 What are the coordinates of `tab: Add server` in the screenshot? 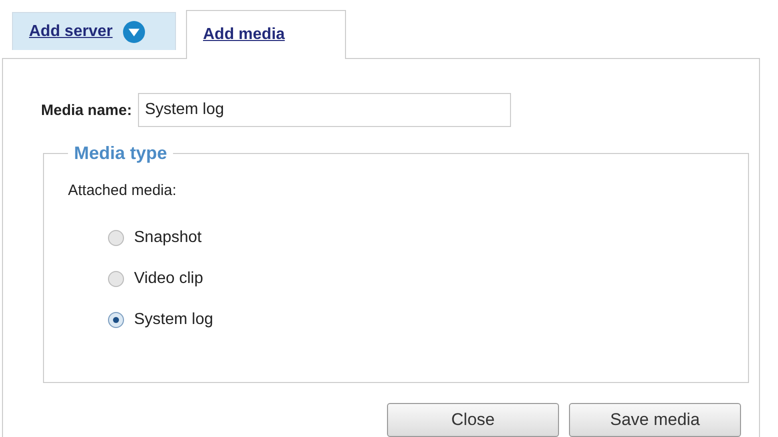 It's located at (94, 31).